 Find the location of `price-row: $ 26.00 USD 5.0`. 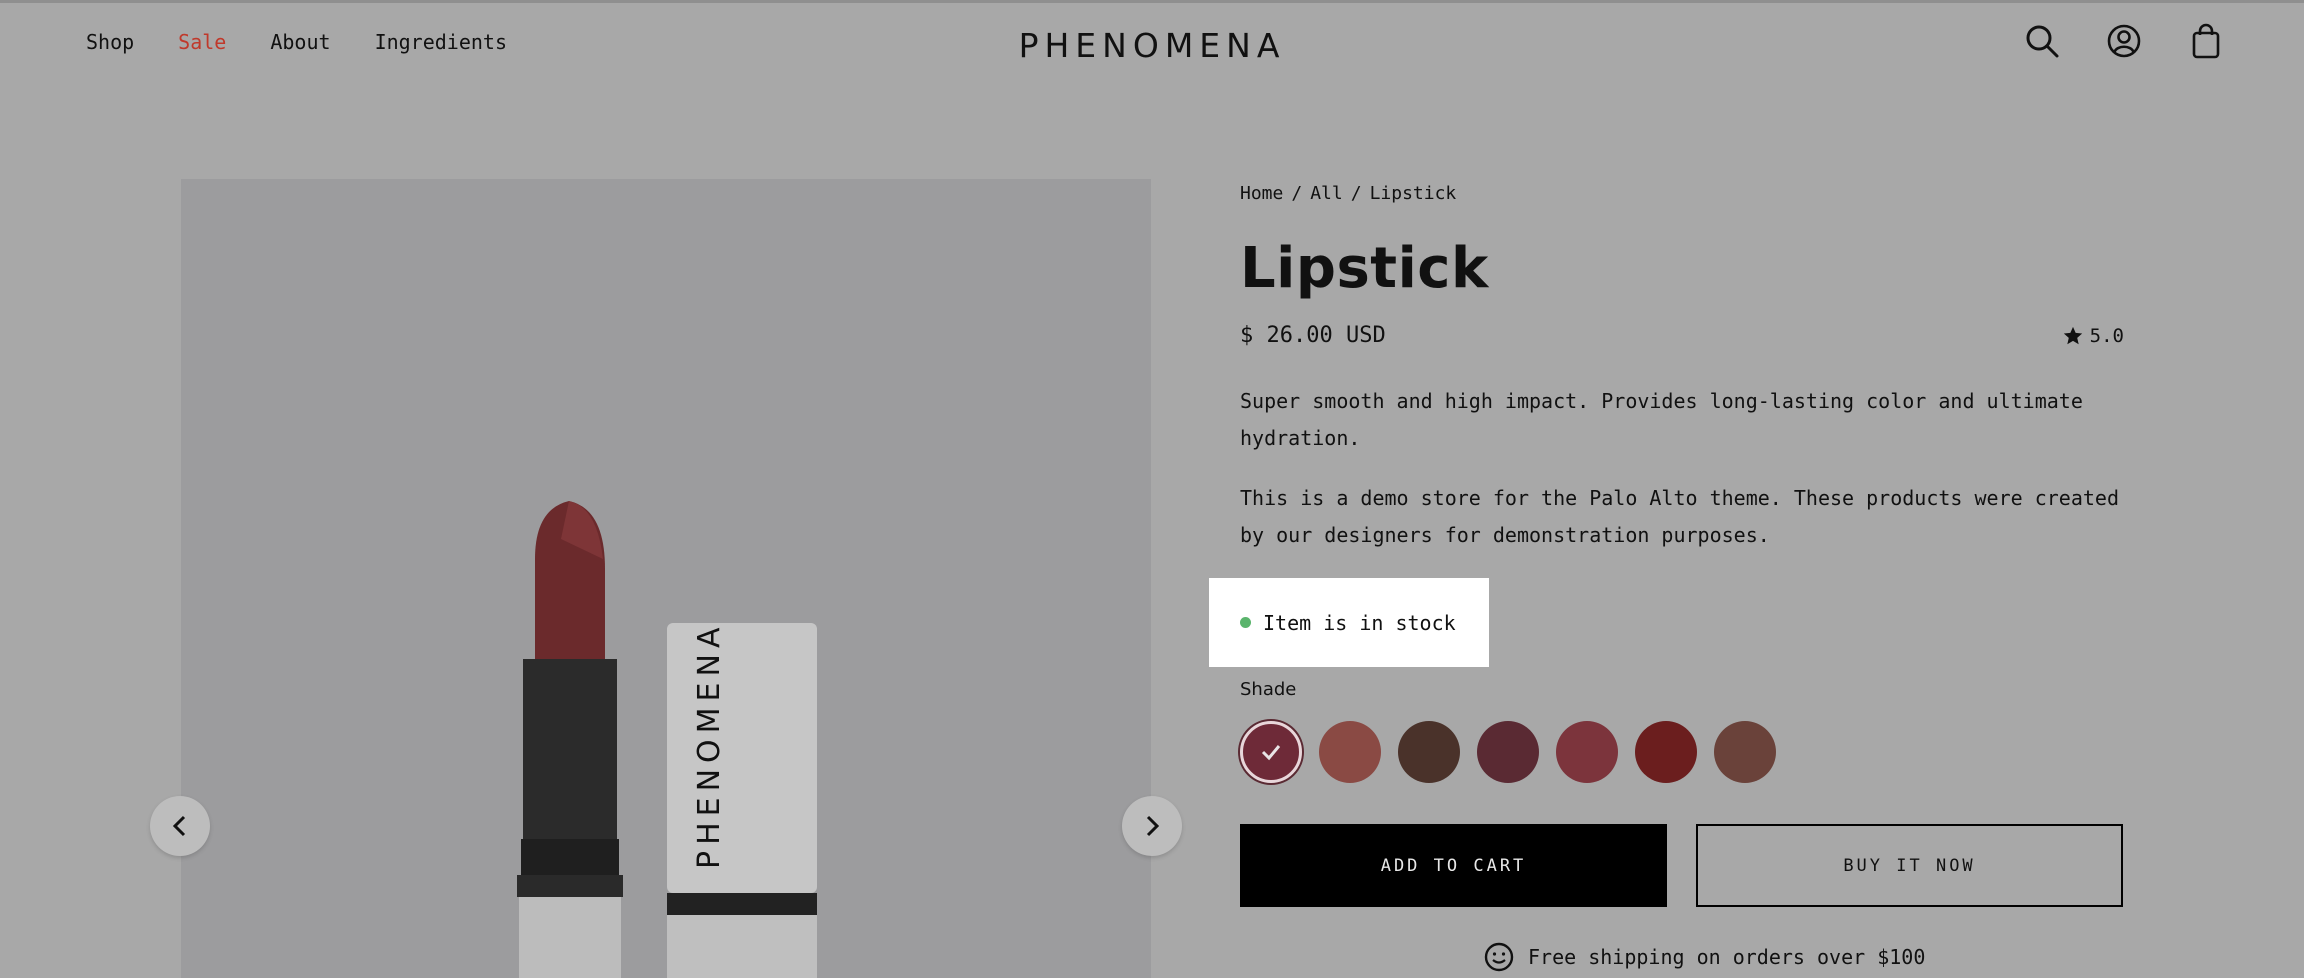

price-row: $ 26.00 USD 5.0 is located at coordinates (1682, 335).